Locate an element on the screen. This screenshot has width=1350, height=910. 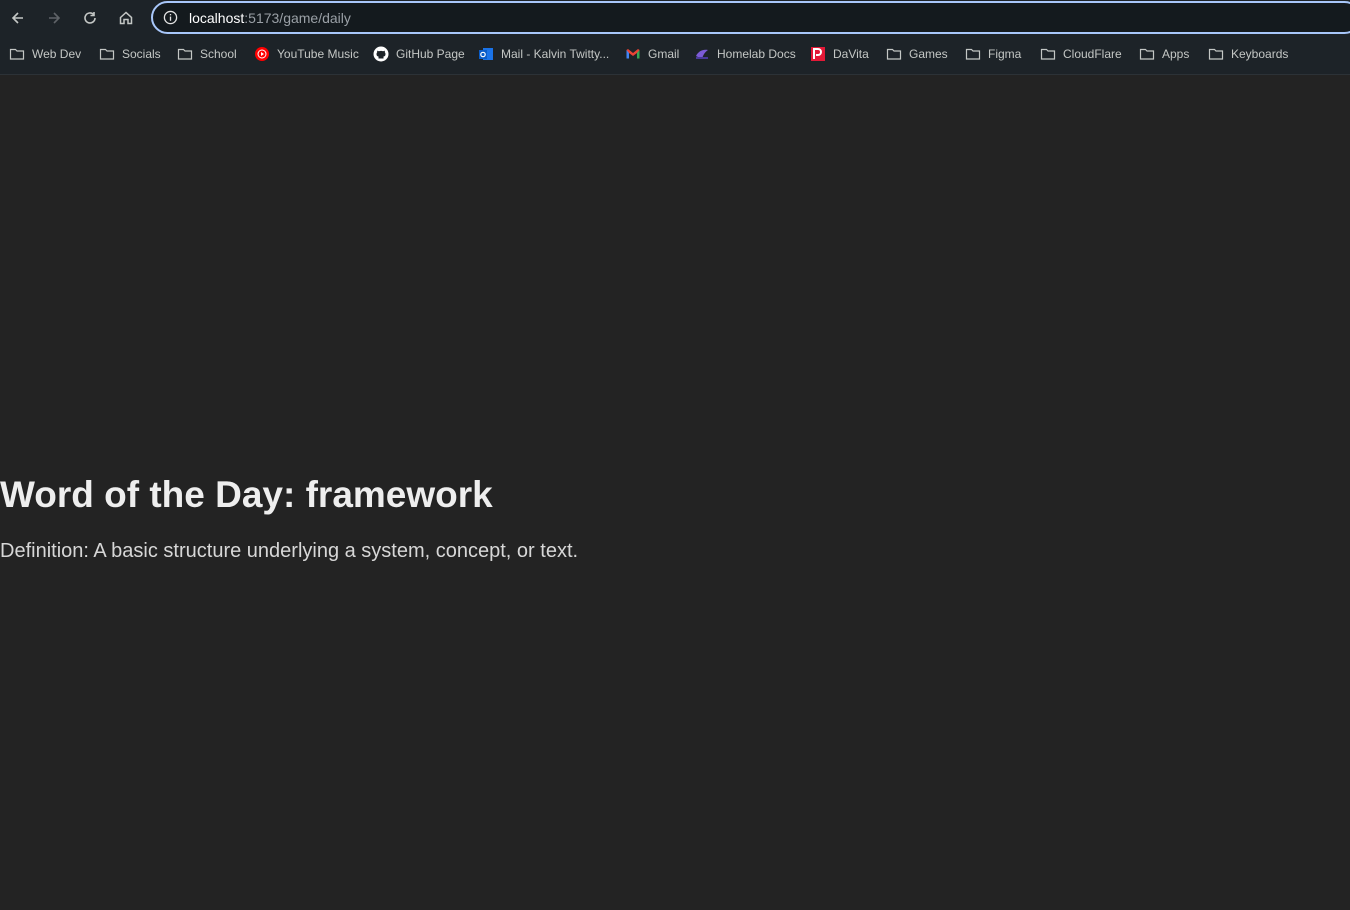
bookmark-label: DaVita is located at coordinates (851, 54).